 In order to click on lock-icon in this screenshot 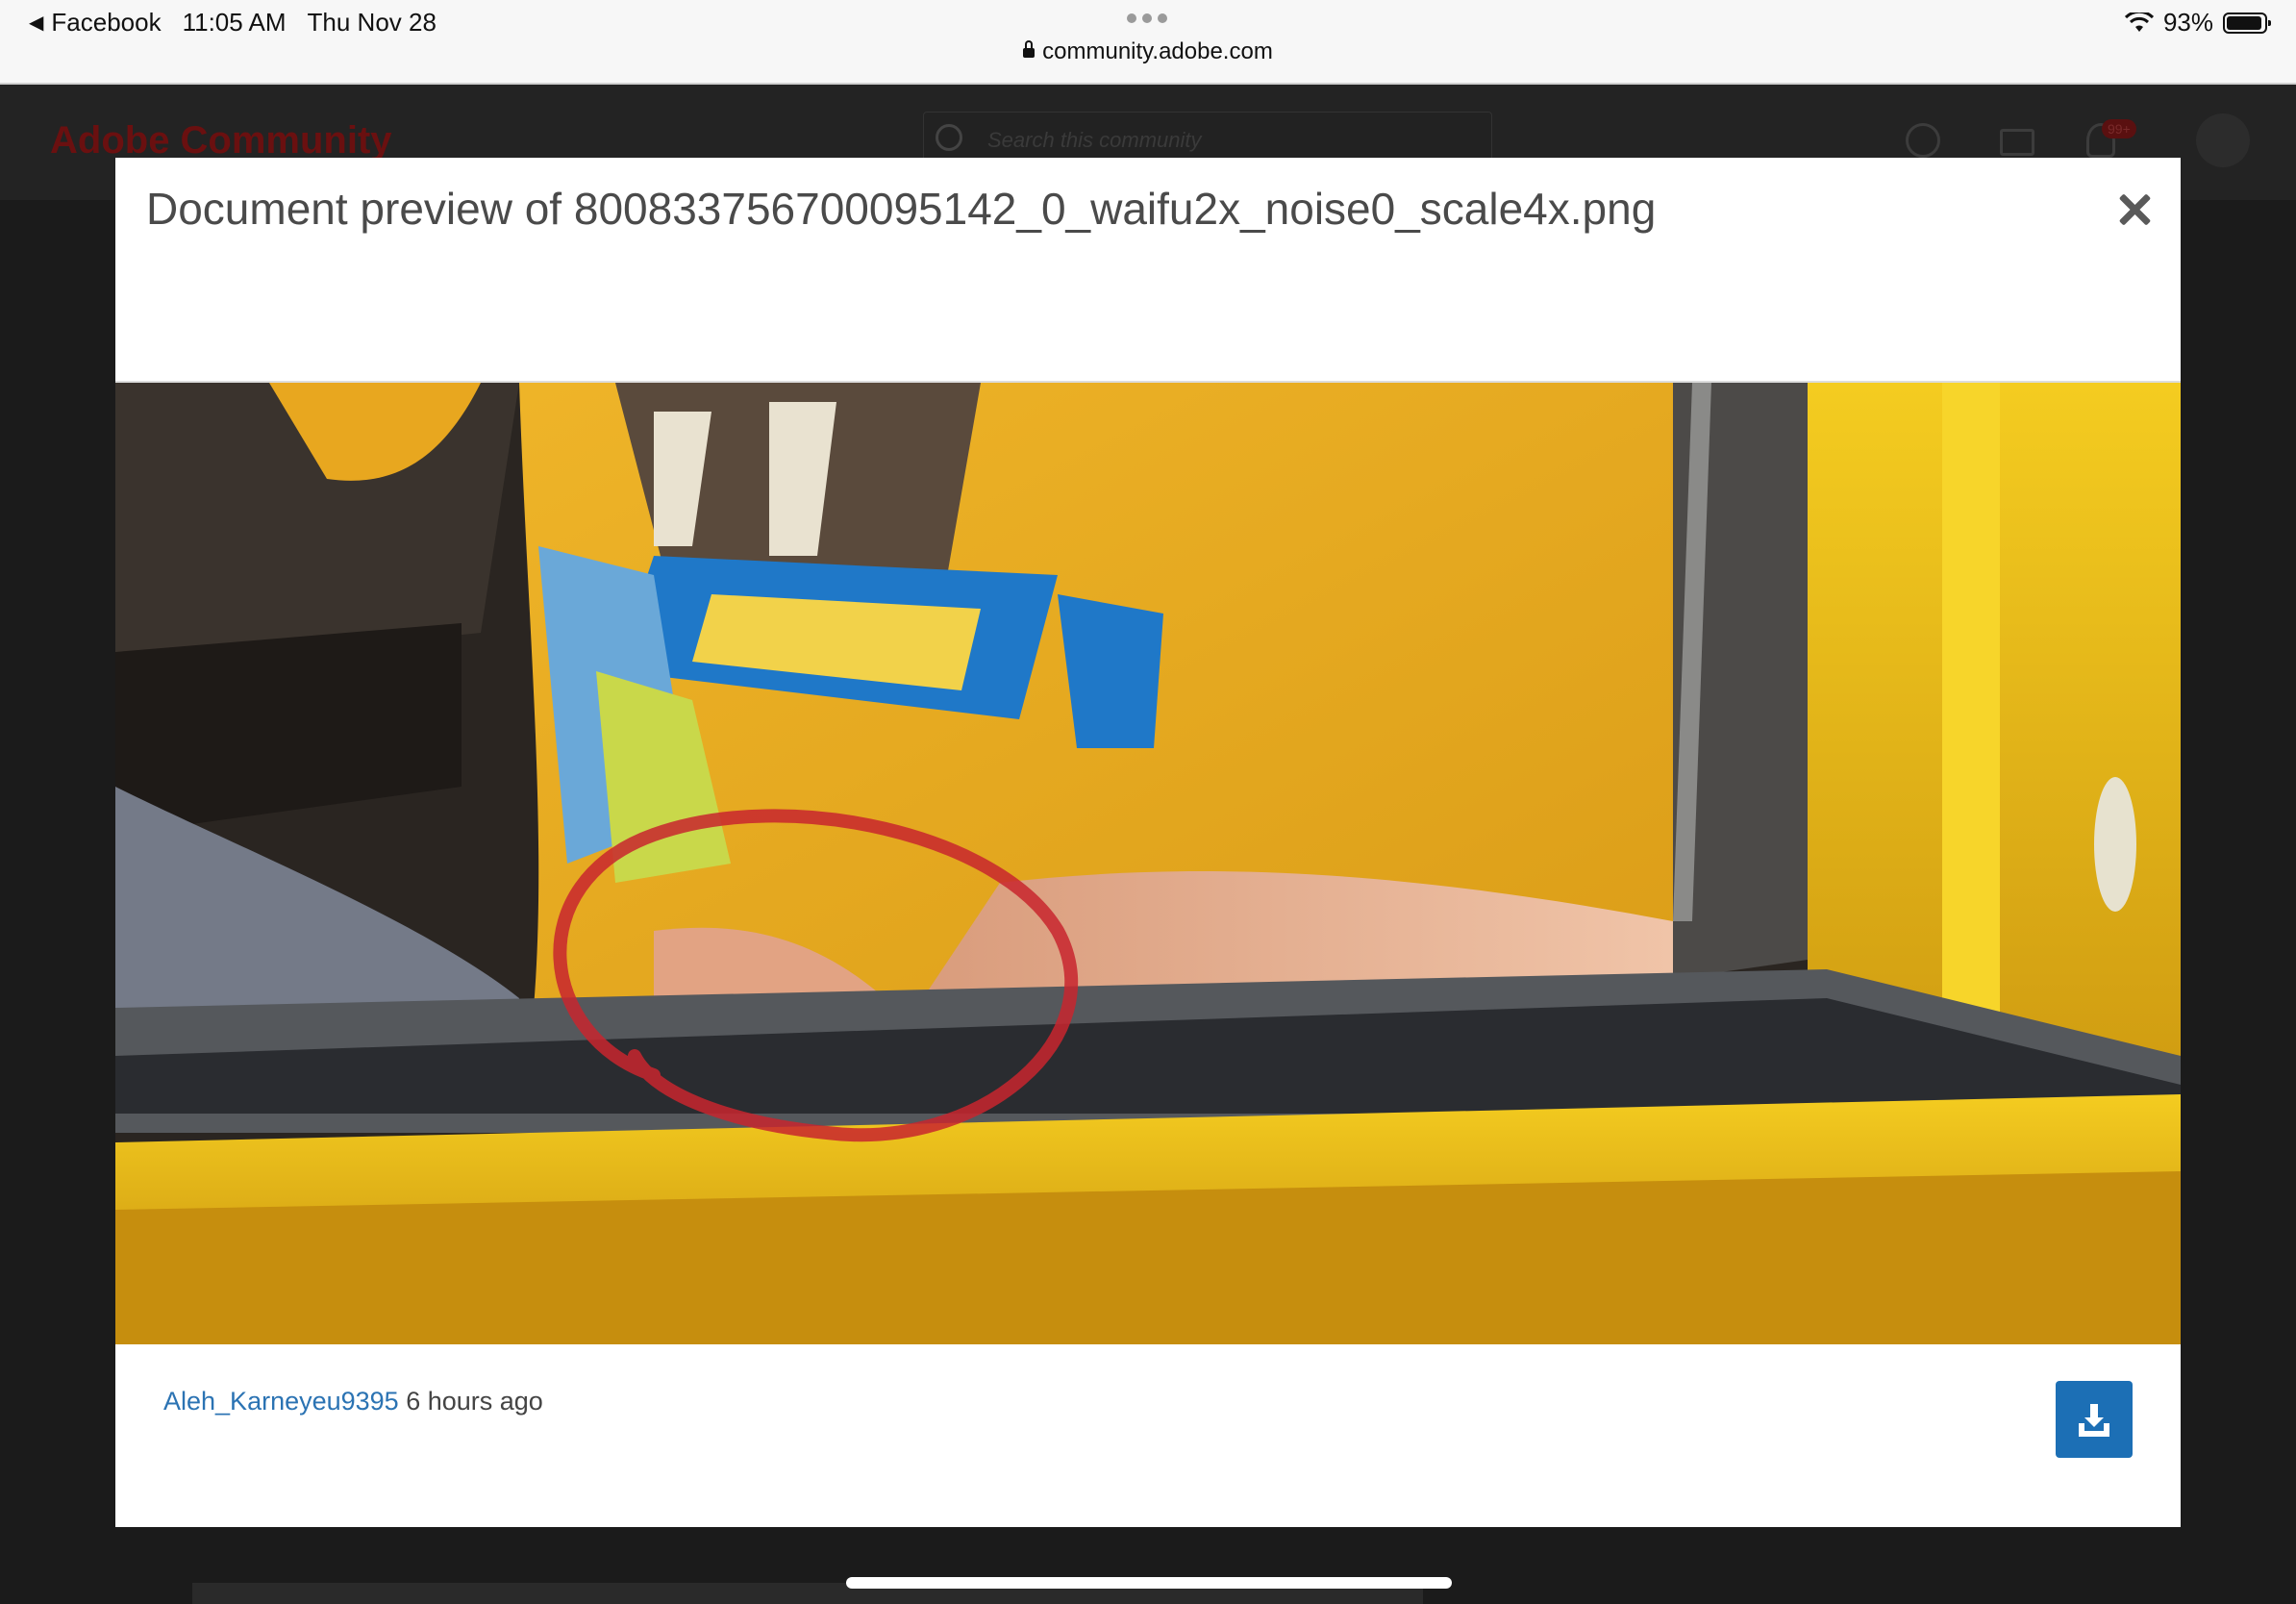, I will do `click(1029, 49)`.